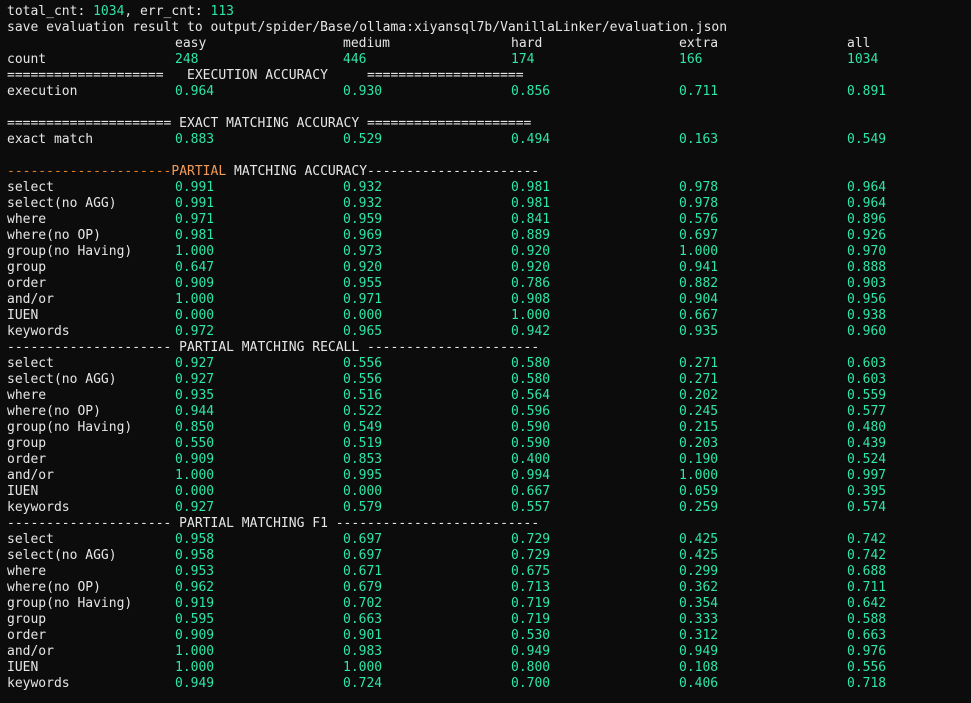 The width and height of the screenshot is (971, 703). I want to click on metric-value-extra: 0.059, so click(699, 491).